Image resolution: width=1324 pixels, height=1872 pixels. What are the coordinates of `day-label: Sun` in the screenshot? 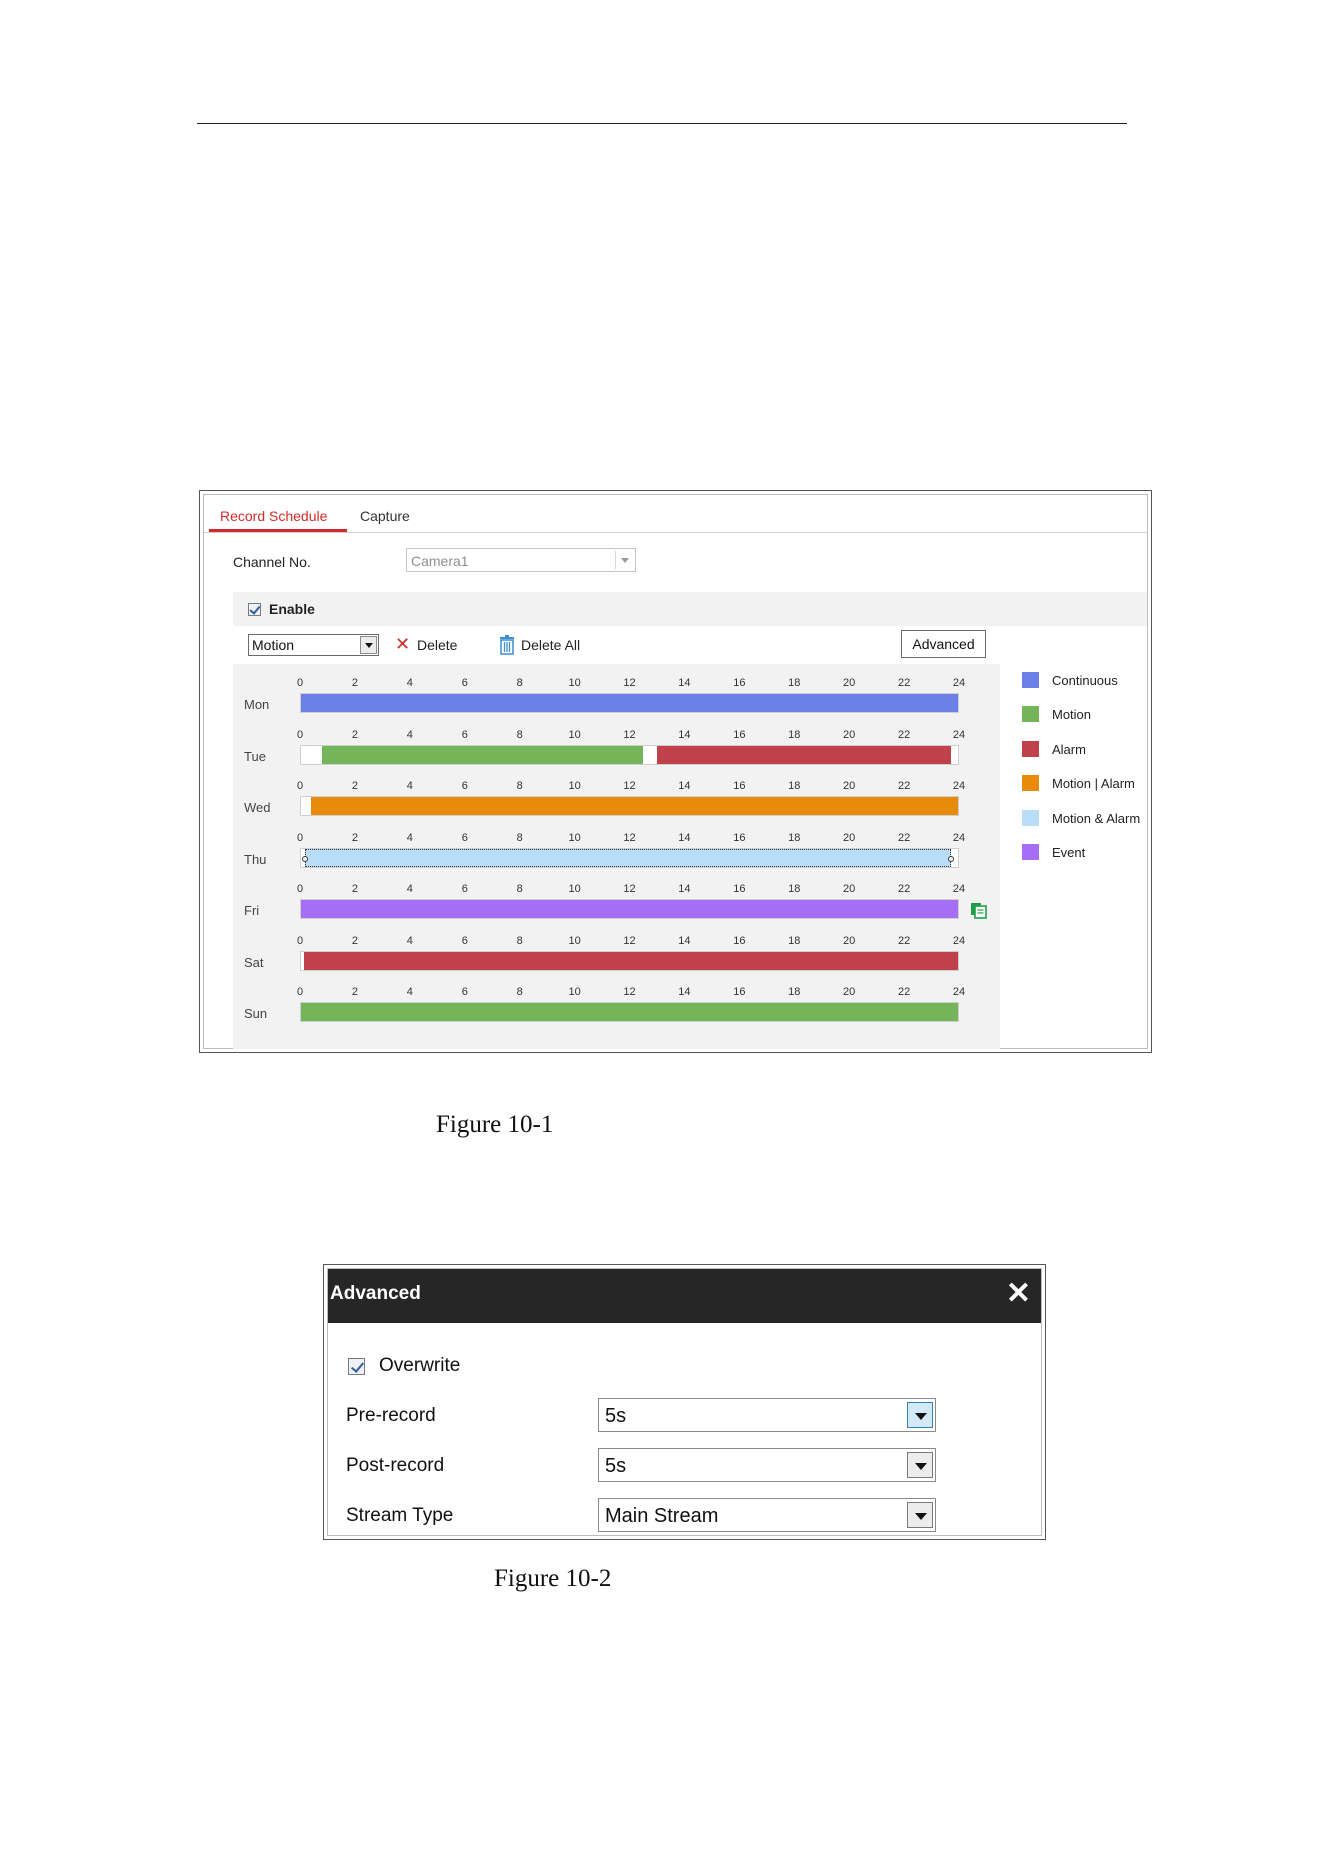 It's located at (256, 1013).